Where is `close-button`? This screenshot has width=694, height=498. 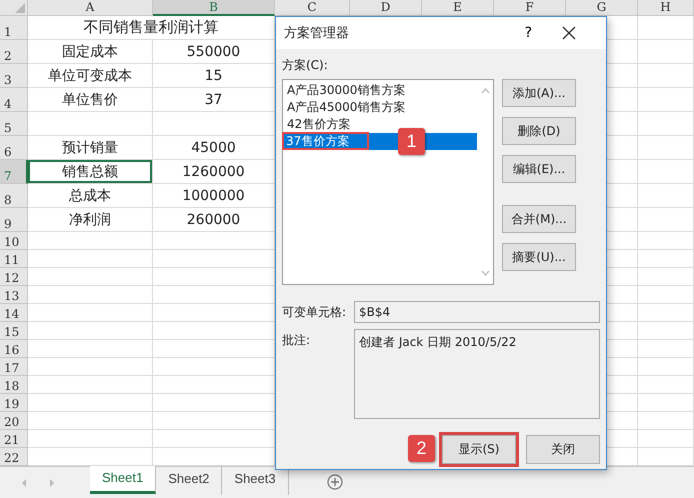 close-button is located at coordinates (569, 33).